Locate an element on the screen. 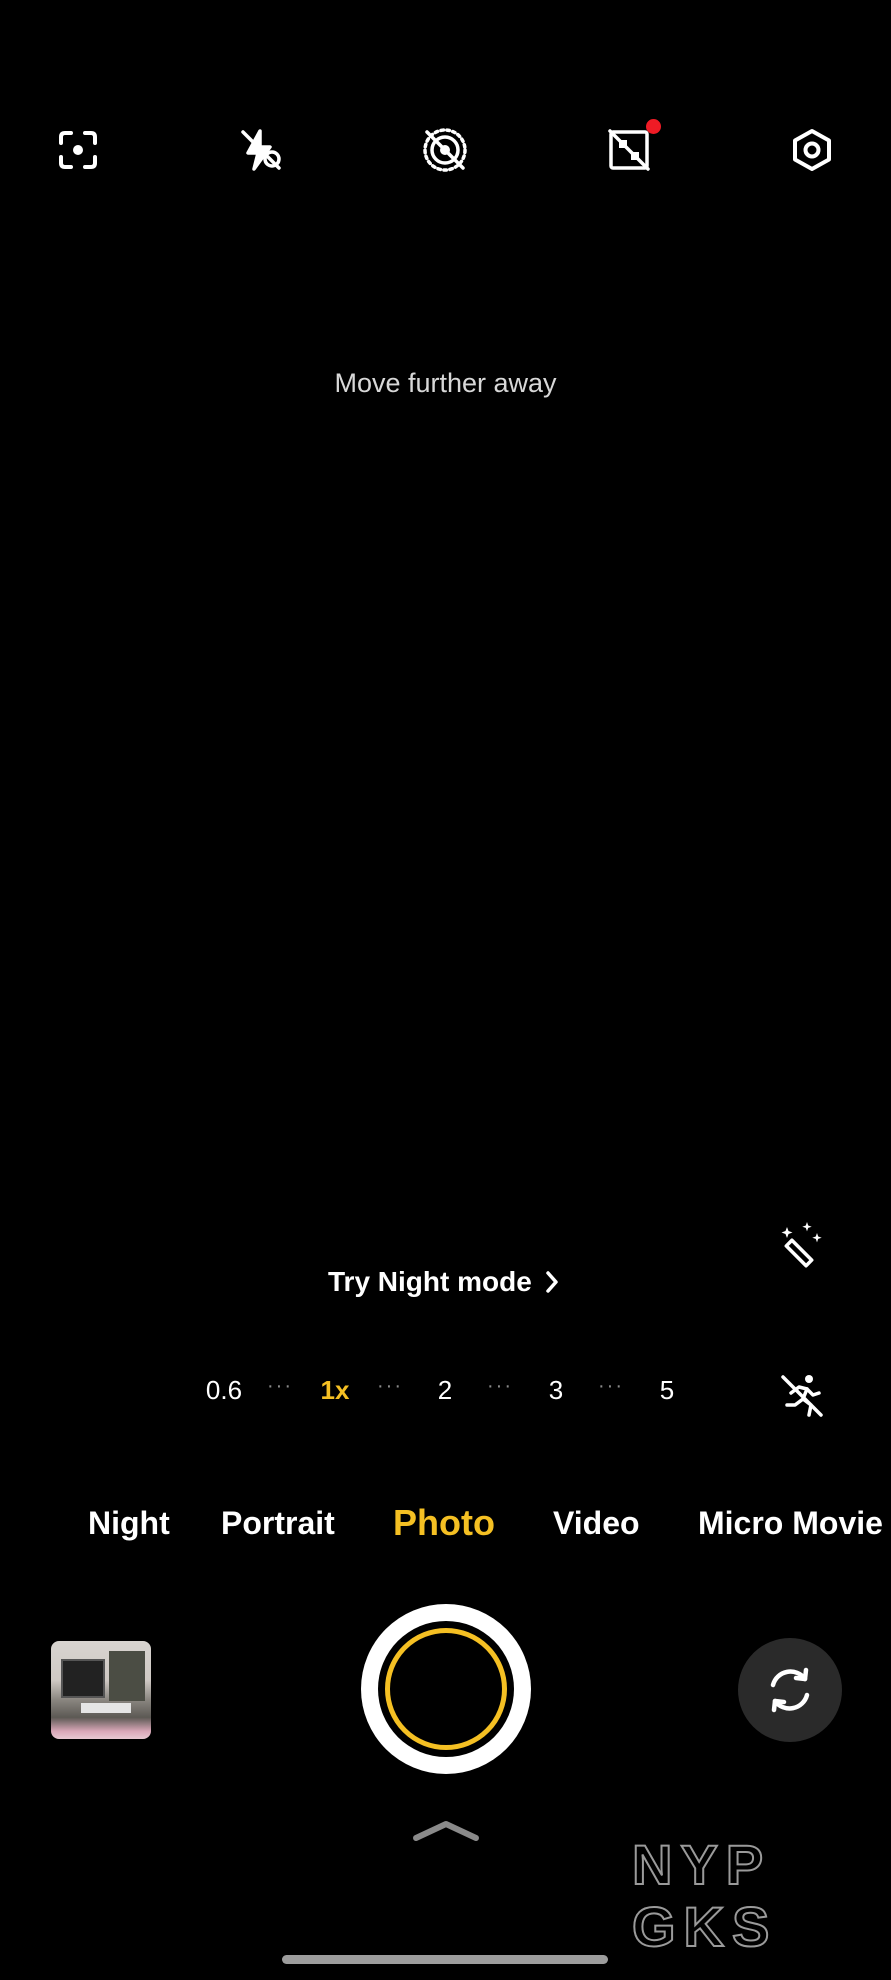 The height and width of the screenshot is (1980, 891). zoom-2: 2 is located at coordinates (445, 1390).